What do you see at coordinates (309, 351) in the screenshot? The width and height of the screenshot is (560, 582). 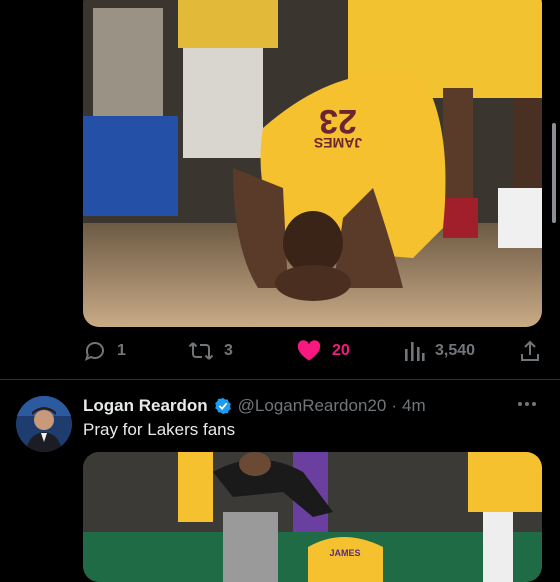 I see `heart-icon` at bounding box center [309, 351].